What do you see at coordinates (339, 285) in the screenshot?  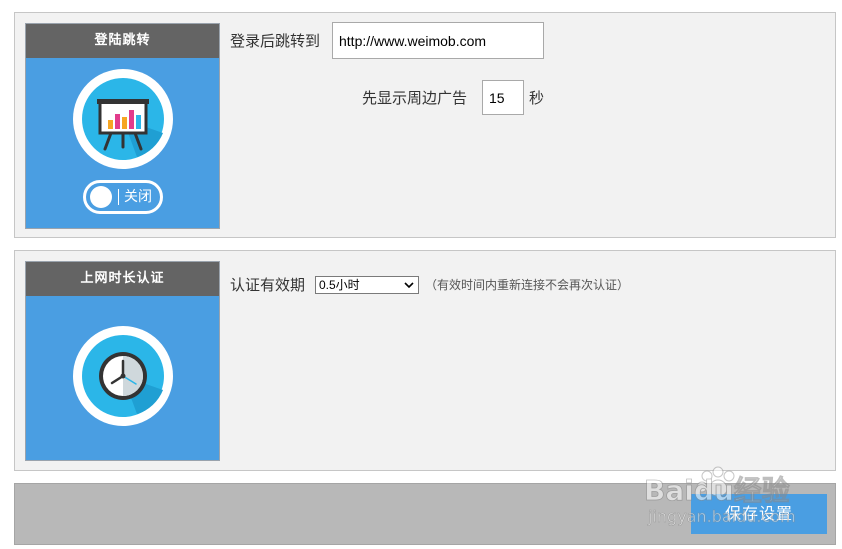 I see `validity-selected-value: 0.5小时` at bounding box center [339, 285].